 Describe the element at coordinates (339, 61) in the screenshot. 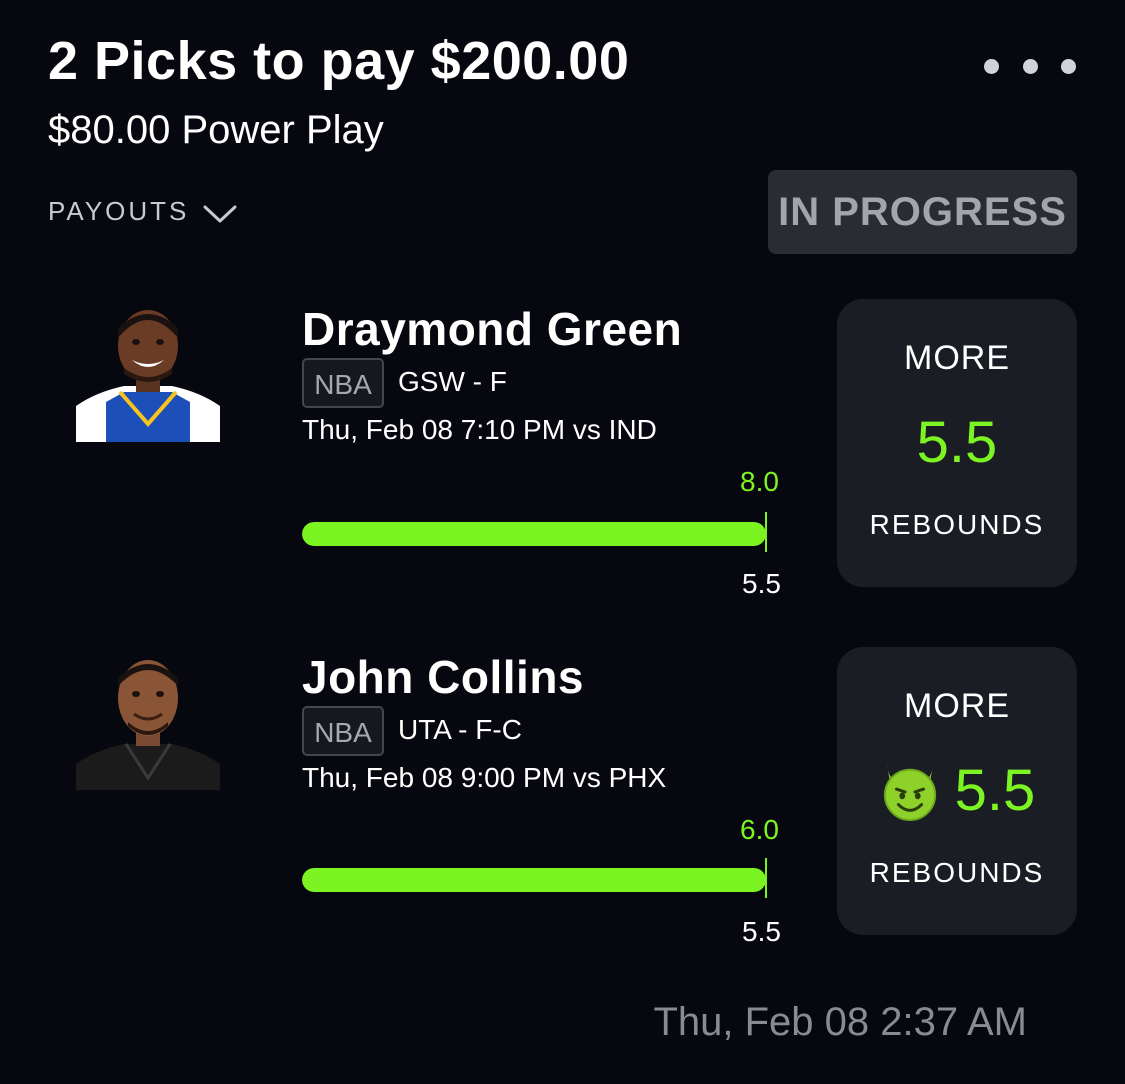

I see `entry-title: 2 Picks to pay $200.00` at that location.